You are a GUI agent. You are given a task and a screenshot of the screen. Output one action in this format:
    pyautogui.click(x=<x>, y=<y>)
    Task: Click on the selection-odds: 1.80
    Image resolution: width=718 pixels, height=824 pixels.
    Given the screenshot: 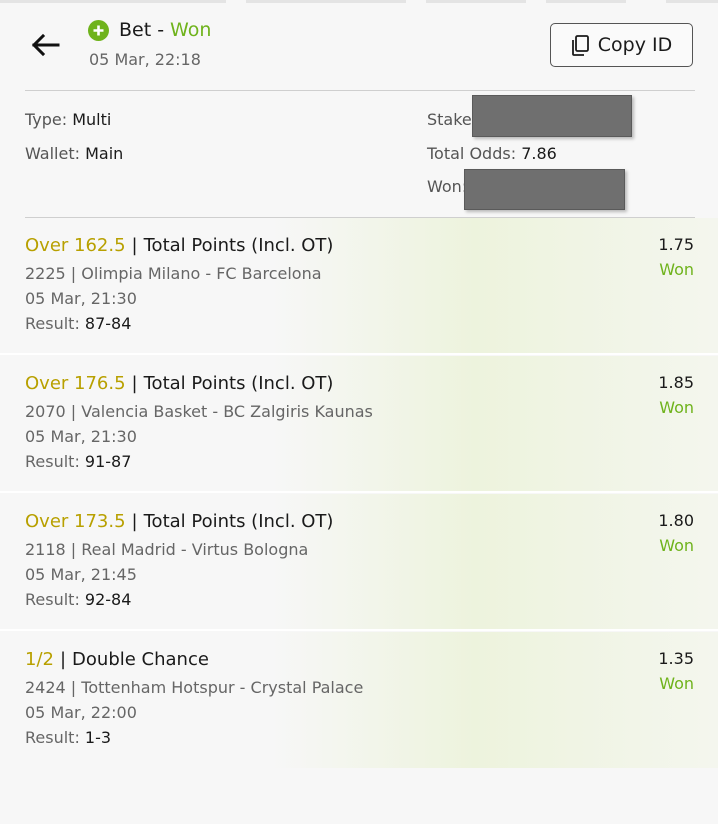 What is the action you would take?
    pyautogui.click(x=676, y=520)
    